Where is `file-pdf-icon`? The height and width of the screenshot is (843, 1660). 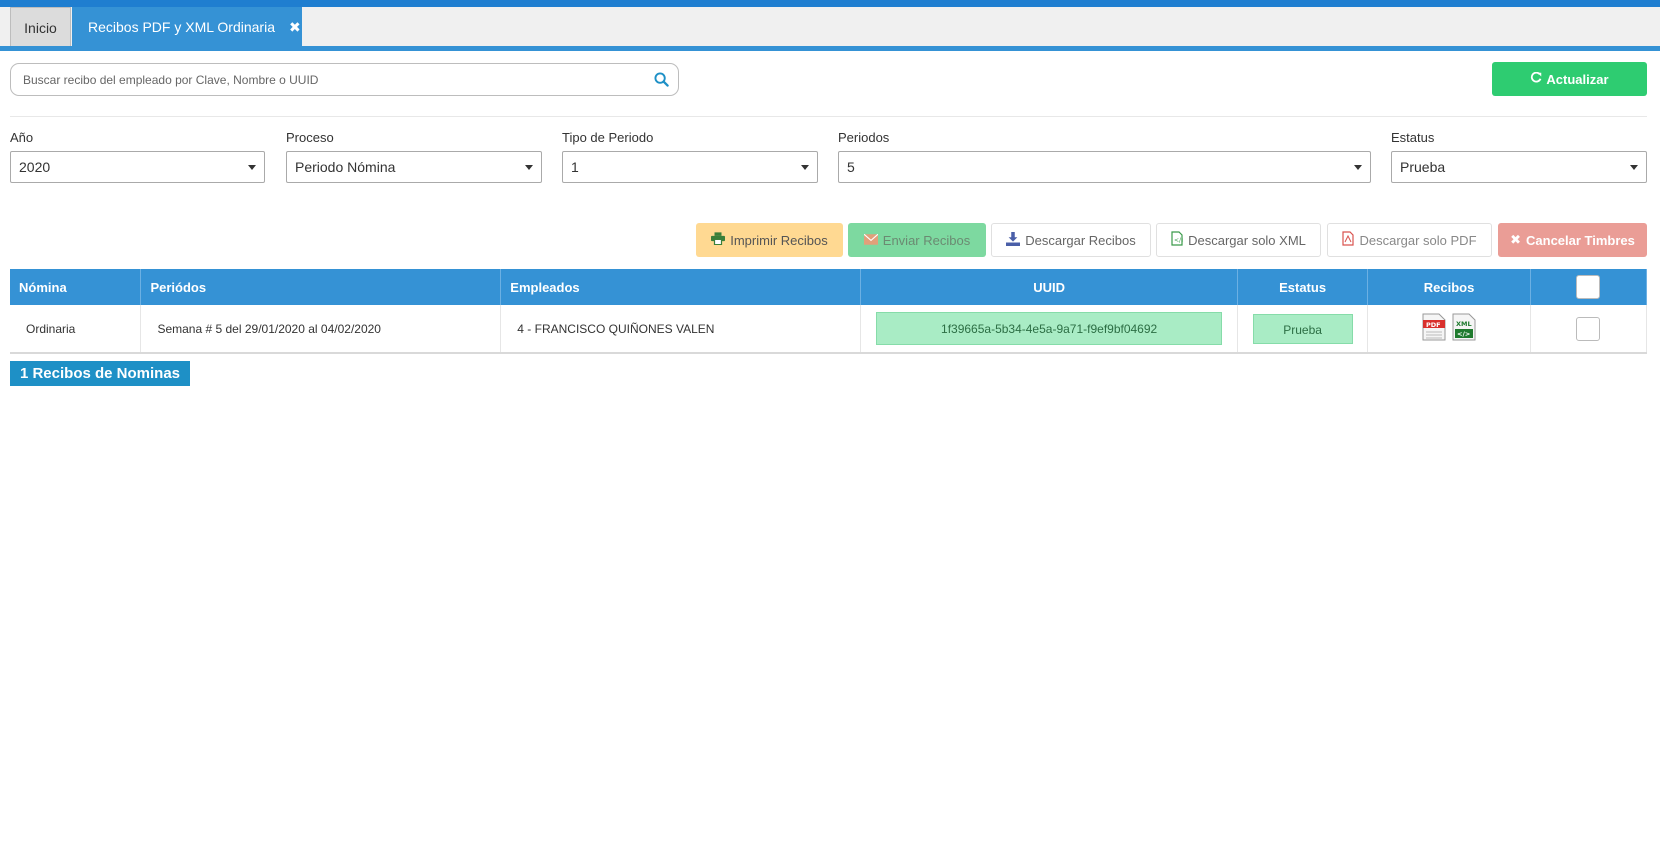 file-pdf-icon is located at coordinates (1348, 240).